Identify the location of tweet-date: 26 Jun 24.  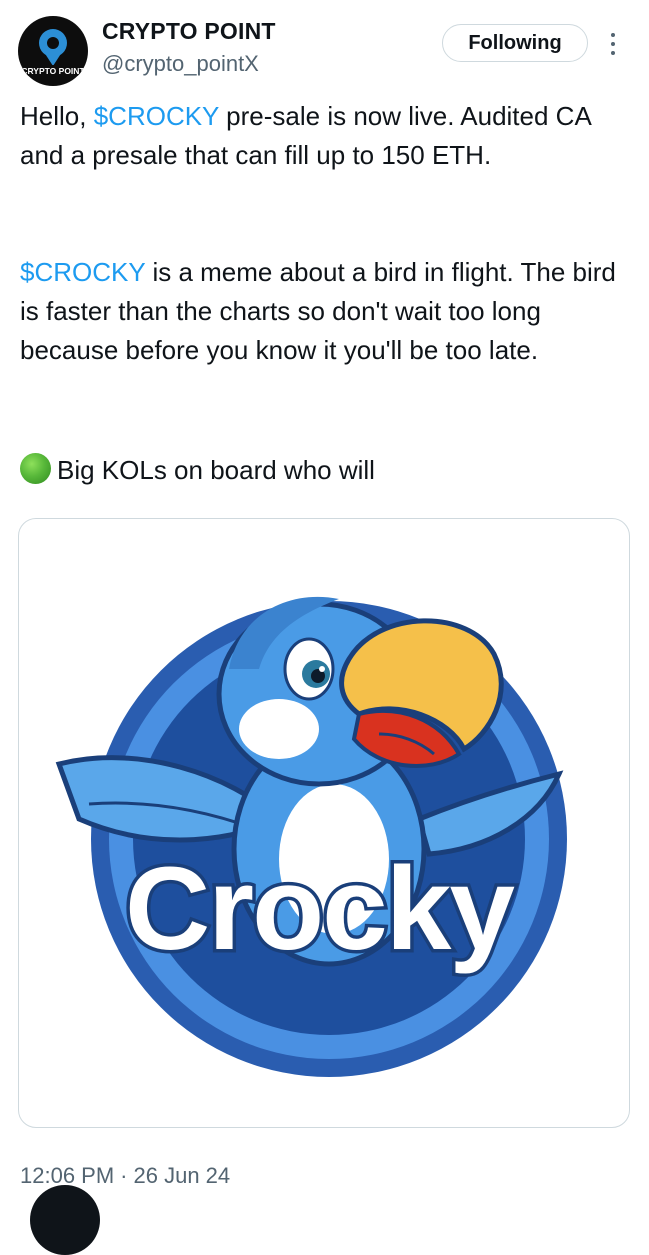
(182, 1175).